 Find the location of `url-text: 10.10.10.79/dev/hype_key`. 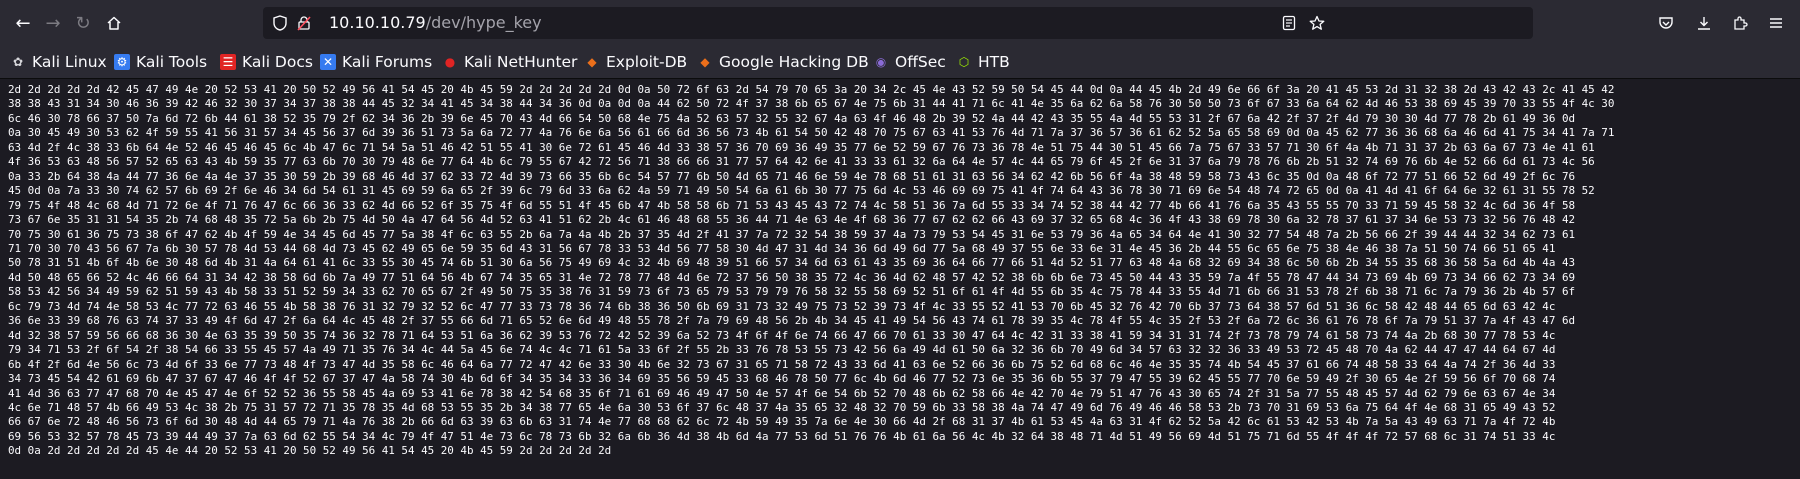

url-text: 10.10.10.79/dev/hype_key is located at coordinates (435, 23).